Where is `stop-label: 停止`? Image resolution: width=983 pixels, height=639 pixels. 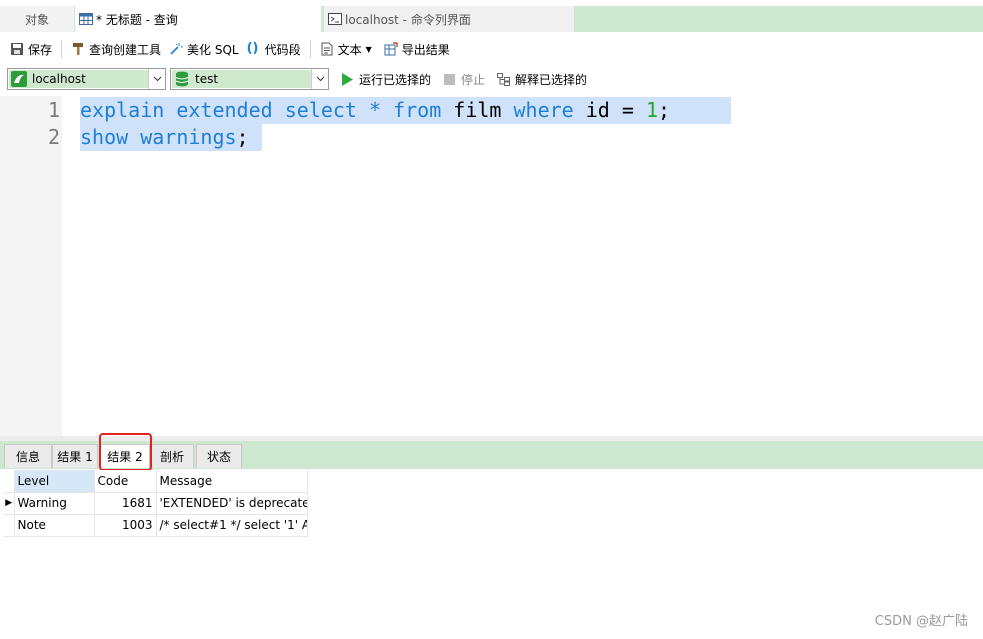
stop-label: 停止 is located at coordinates (473, 79).